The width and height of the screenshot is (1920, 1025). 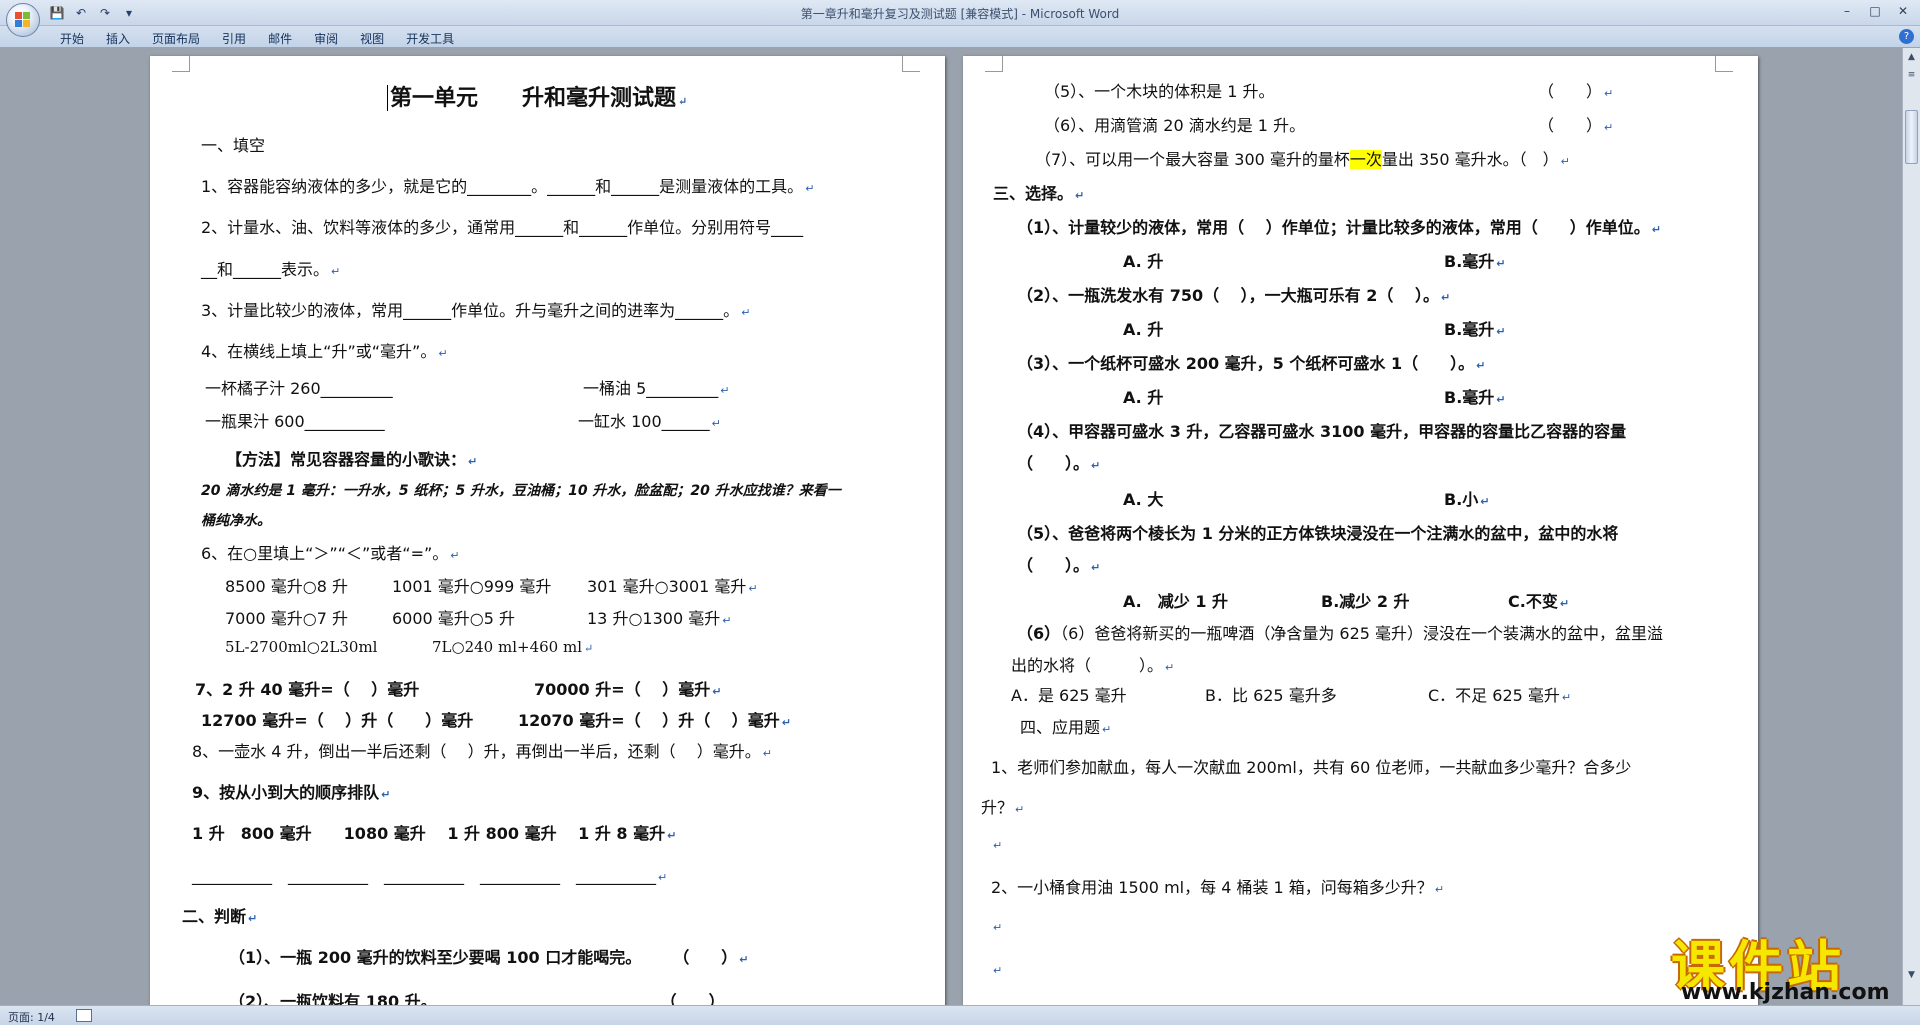 What do you see at coordinates (1234, 295) in the screenshot?
I see `choice-2: （2）、一瓶洗发水有 750（ ），一大瓶可乐有 2（ ）。 ↵` at bounding box center [1234, 295].